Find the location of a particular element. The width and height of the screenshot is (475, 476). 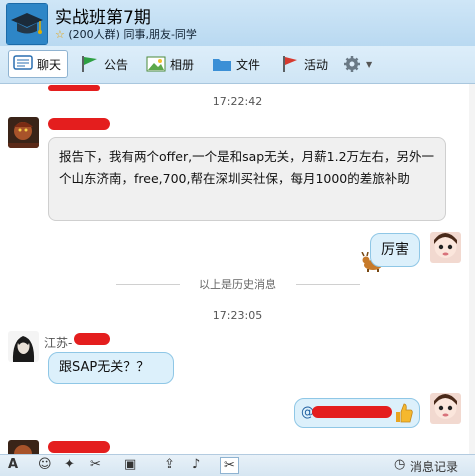

gear-icon is located at coordinates (352, 64).